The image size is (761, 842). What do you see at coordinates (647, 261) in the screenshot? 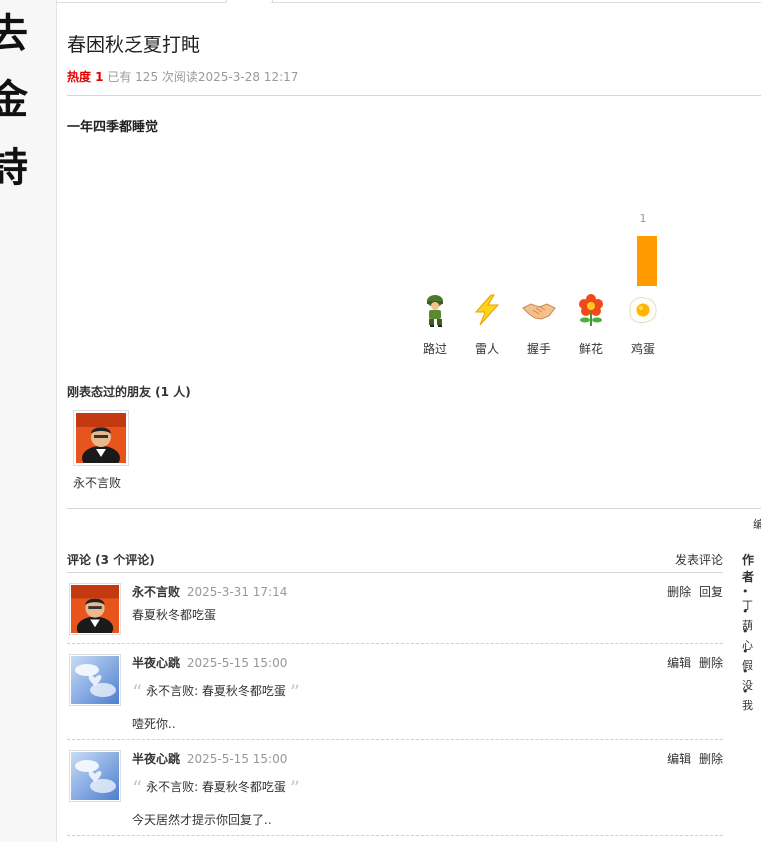
I see `reaction-bar` at bounding box center [647, 261].